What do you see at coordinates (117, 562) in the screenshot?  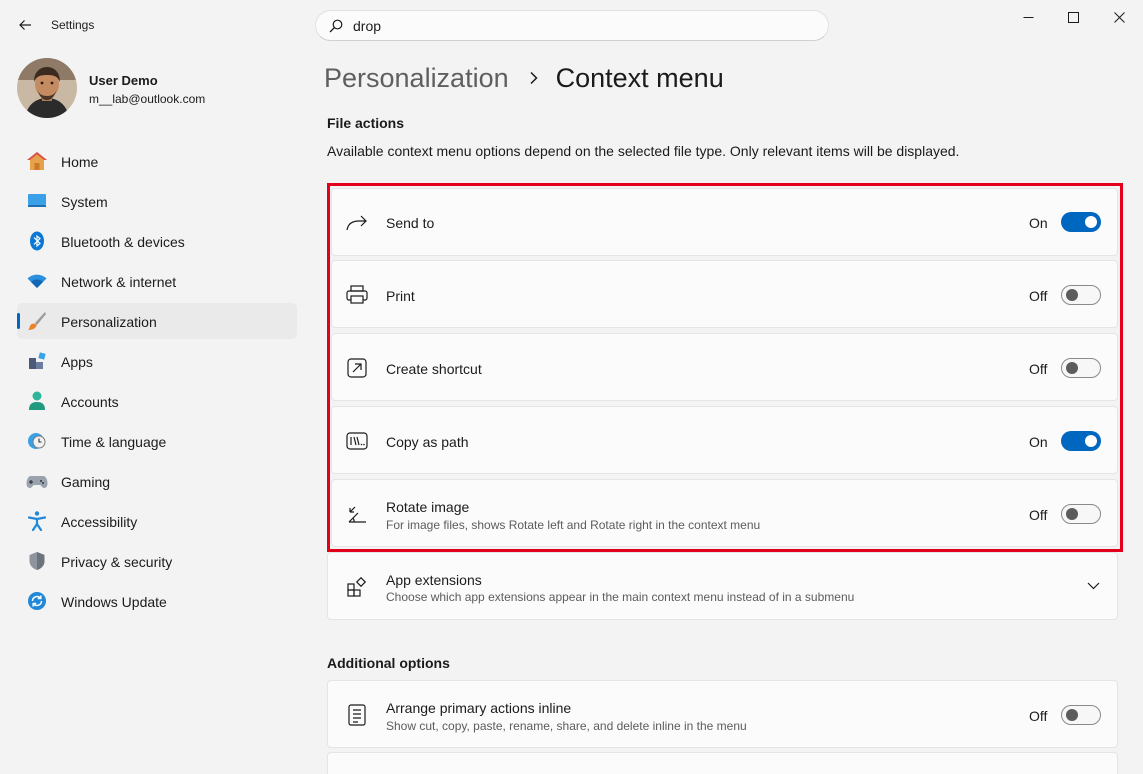 I see `sidebar-item-label: Privacy & security` at bounding box center [117, 562].